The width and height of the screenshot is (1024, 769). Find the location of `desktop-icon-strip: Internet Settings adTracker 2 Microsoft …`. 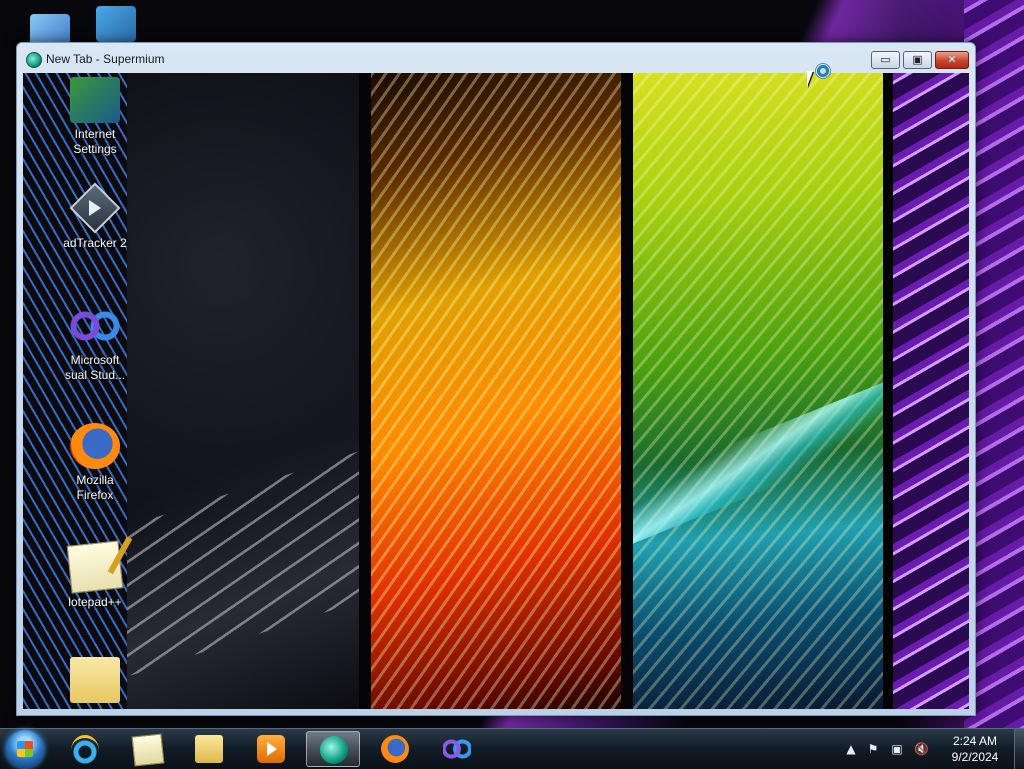

desktop-icon-strip: Internet Settings adTracker 2 Microsoft … is located at coordinates (75, 391).